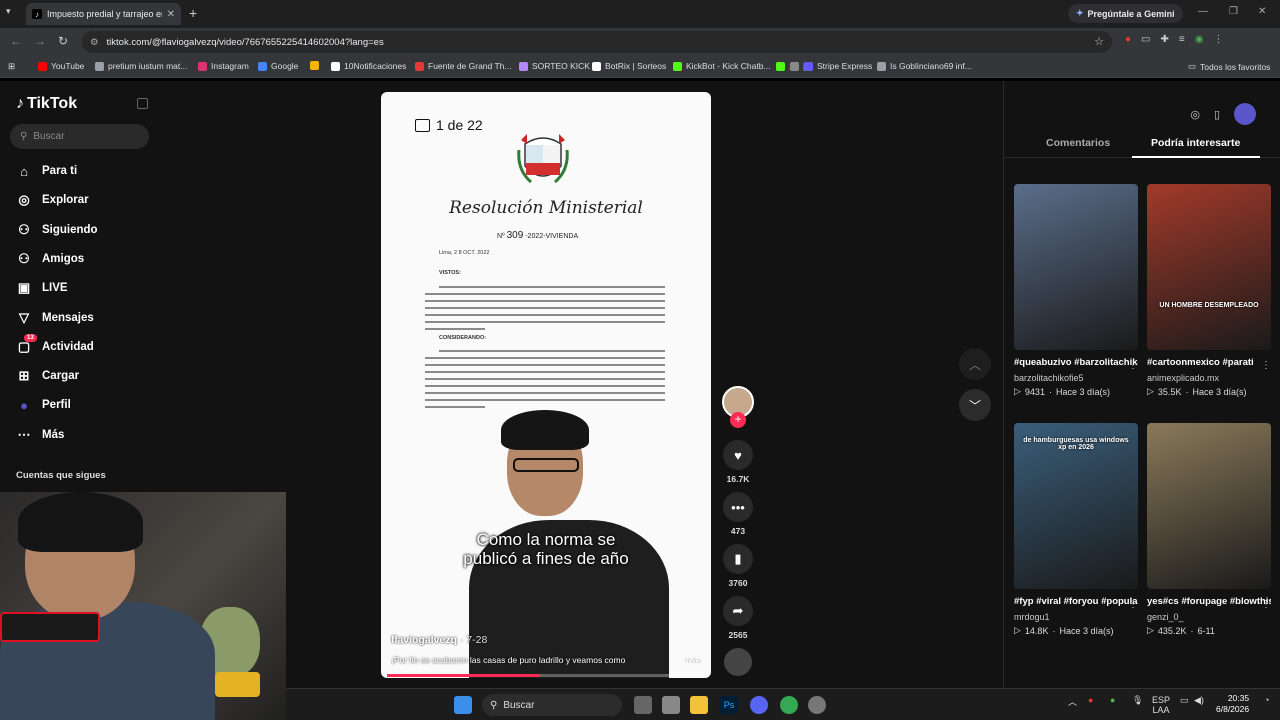 Image resolution: width=1280 pixels, height=720 pixels. I want to click on bookmark-item: Instagram, so click(223, 66).